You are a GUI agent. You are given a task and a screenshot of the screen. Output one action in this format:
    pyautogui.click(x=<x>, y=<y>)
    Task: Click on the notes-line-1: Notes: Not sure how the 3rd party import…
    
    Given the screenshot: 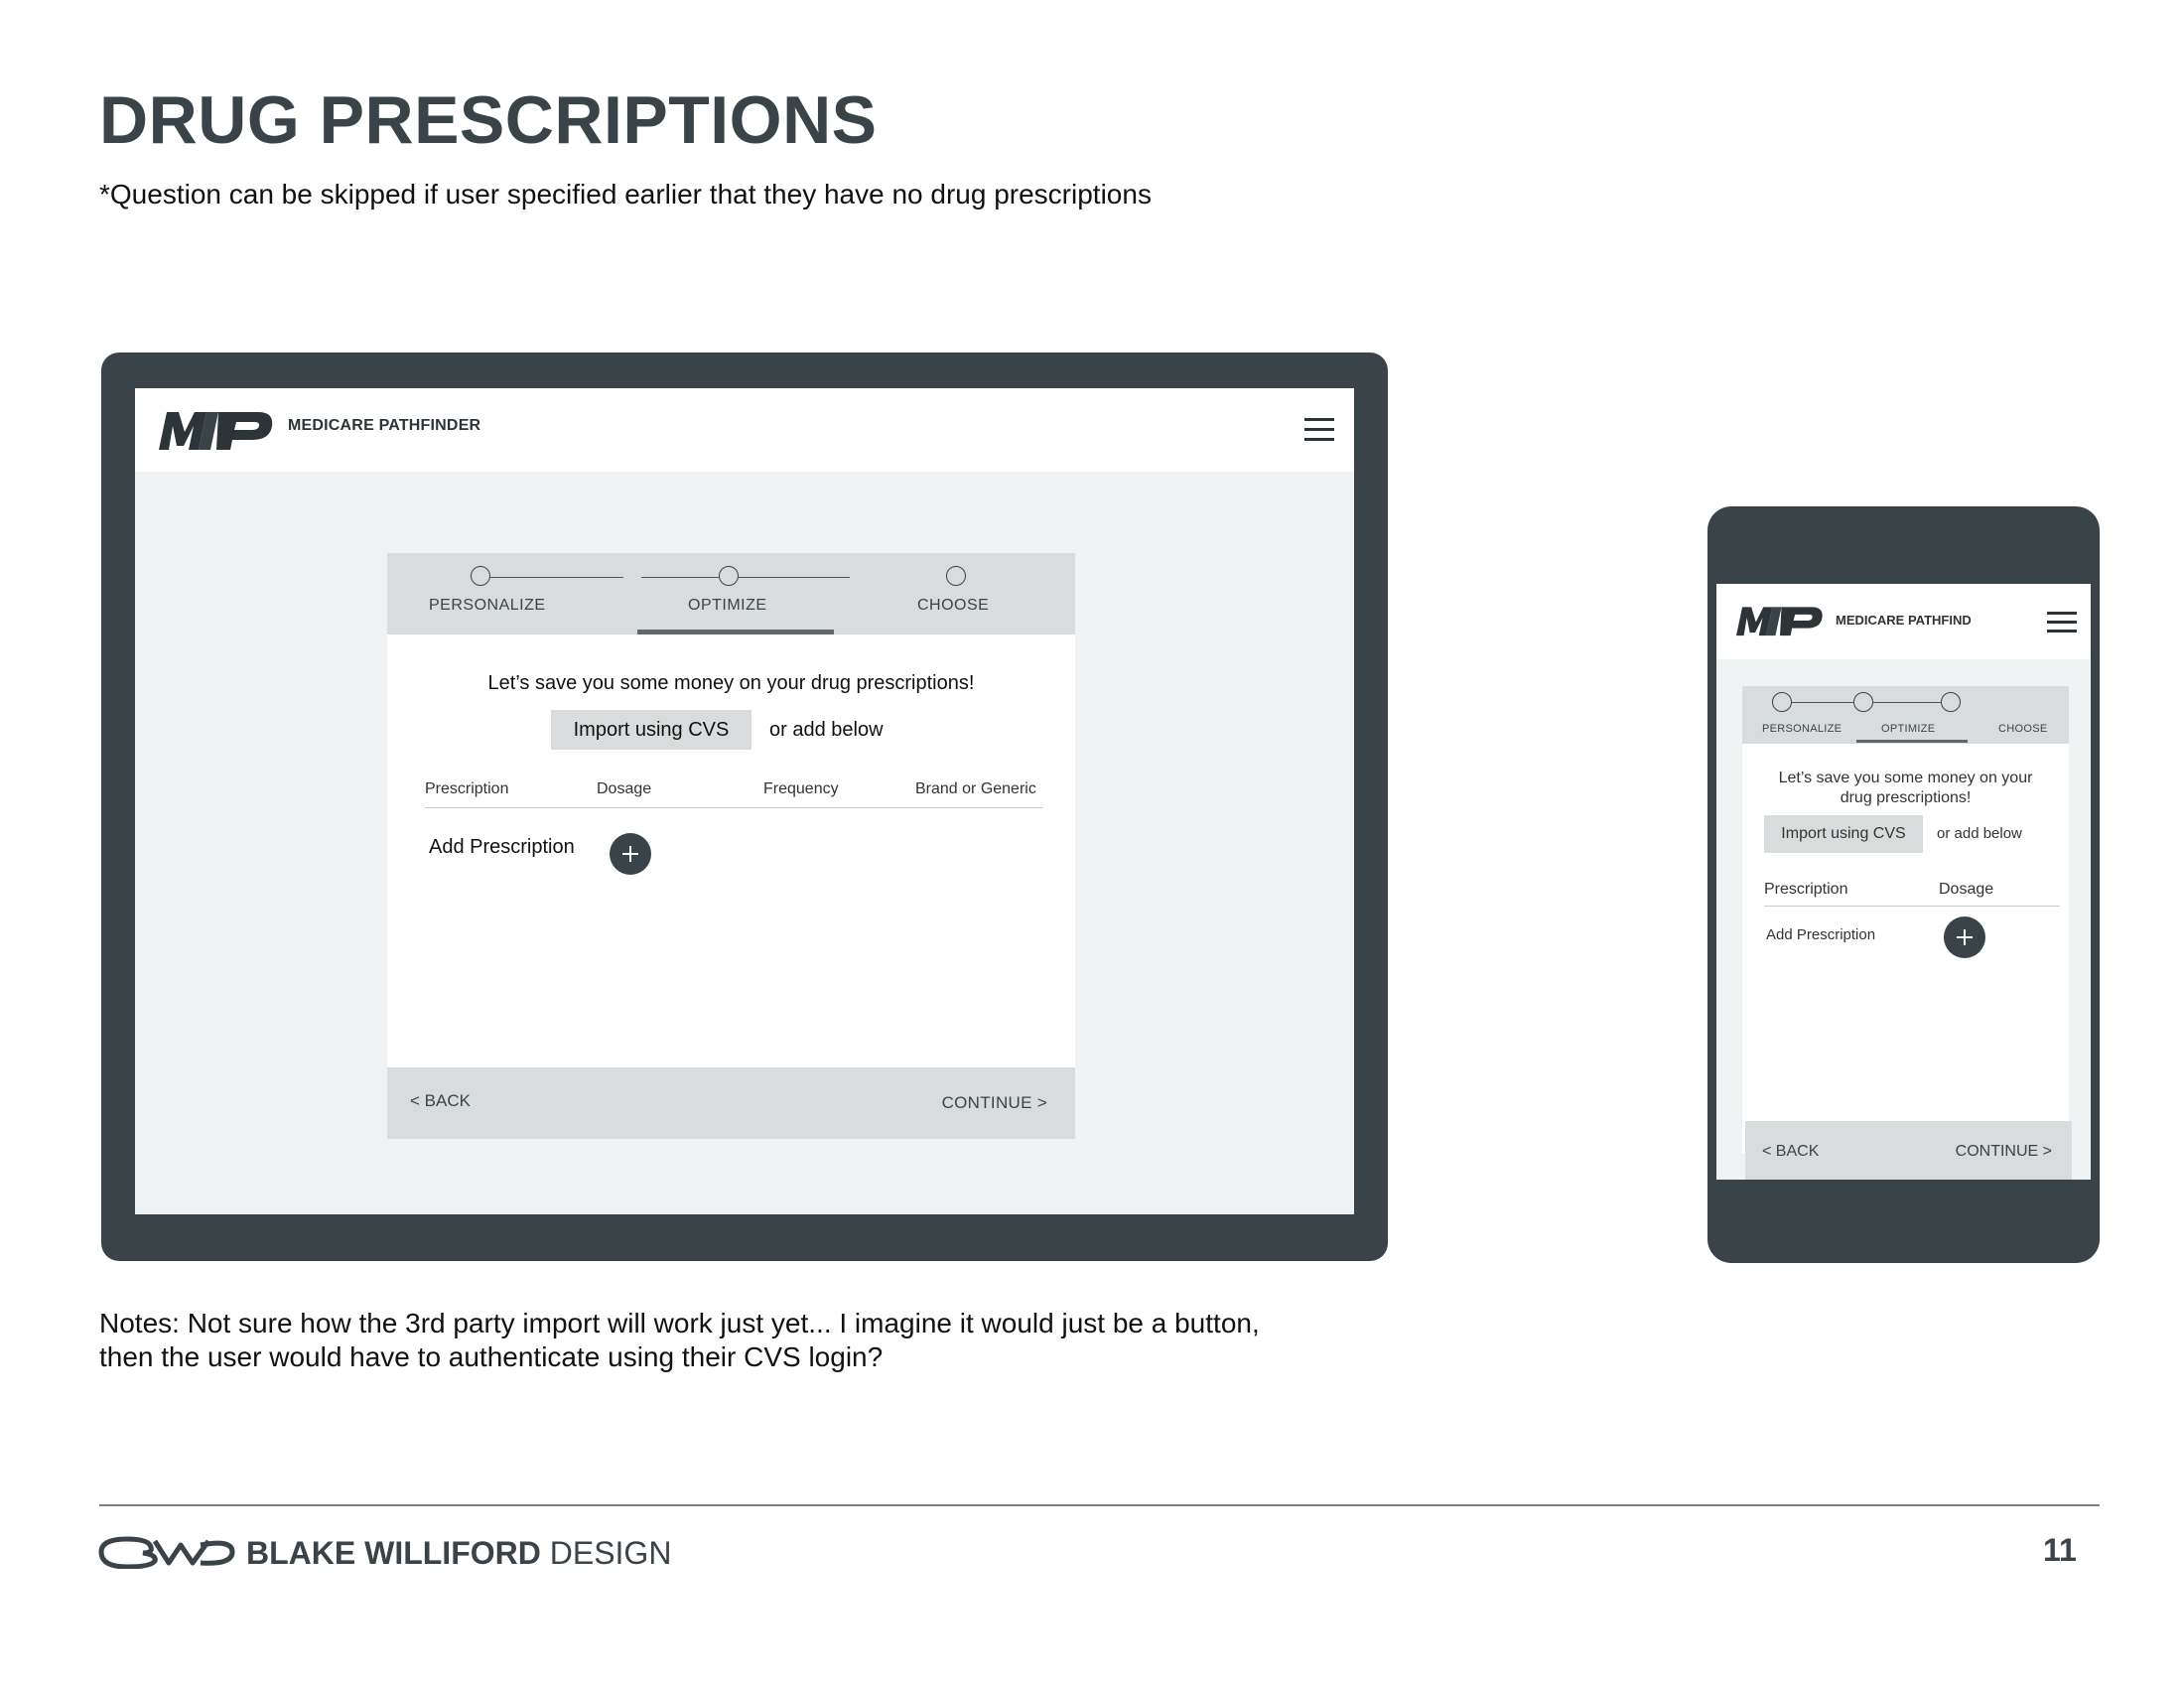 What is the action you would take?
    pyautogui.click(x=679, y=1323)
    